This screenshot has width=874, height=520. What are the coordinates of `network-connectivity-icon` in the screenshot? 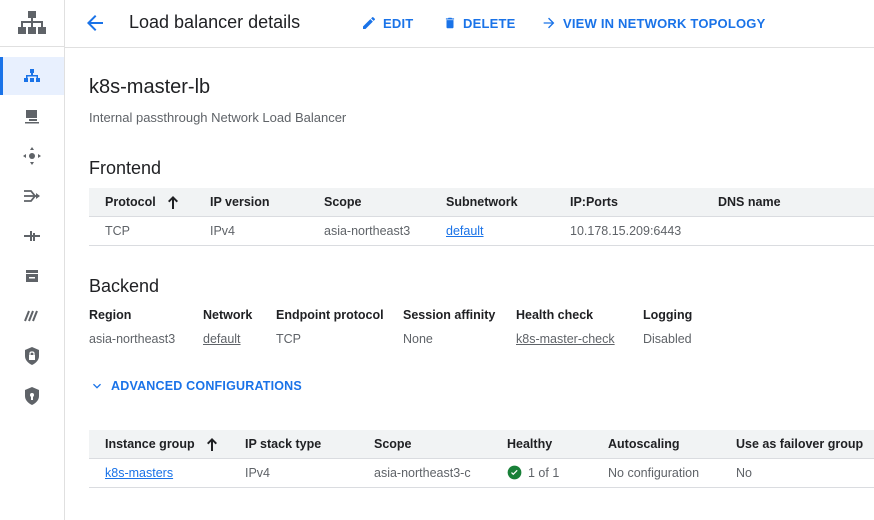 It's located at (32, 156).